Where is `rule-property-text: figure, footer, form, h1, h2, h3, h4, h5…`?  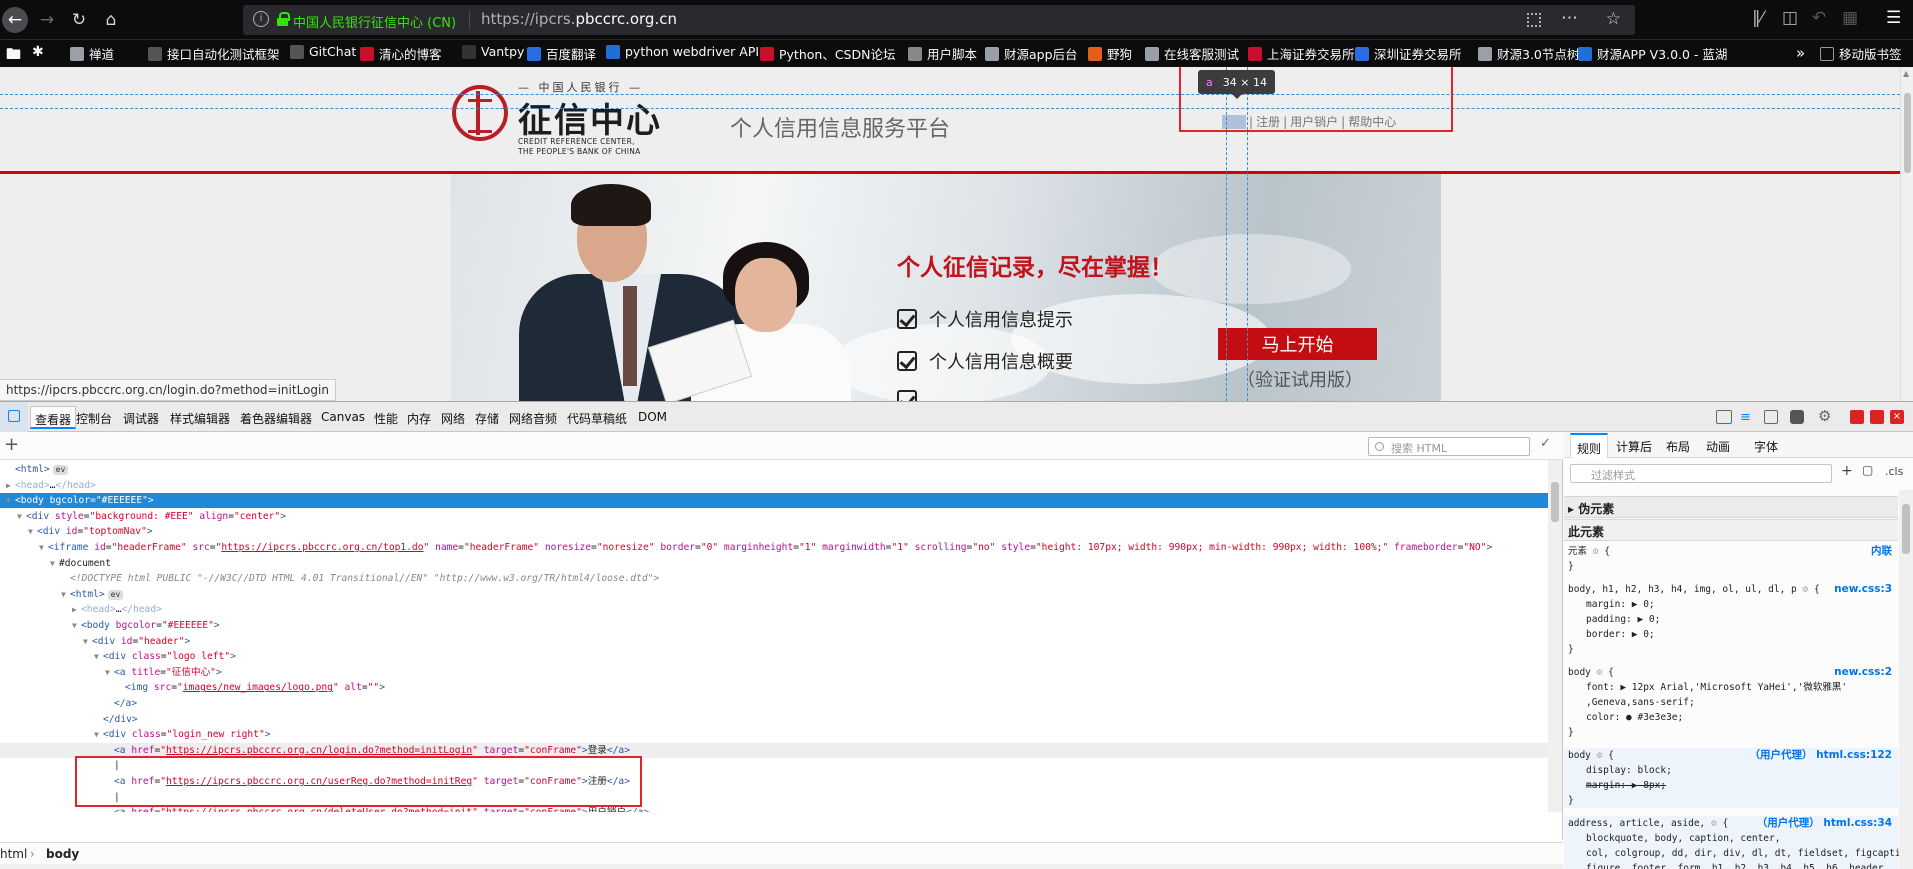
rule-property-text: figure, footer, form, h1, h2, h3, h4, h5… is located at coordinates (1737, 866).